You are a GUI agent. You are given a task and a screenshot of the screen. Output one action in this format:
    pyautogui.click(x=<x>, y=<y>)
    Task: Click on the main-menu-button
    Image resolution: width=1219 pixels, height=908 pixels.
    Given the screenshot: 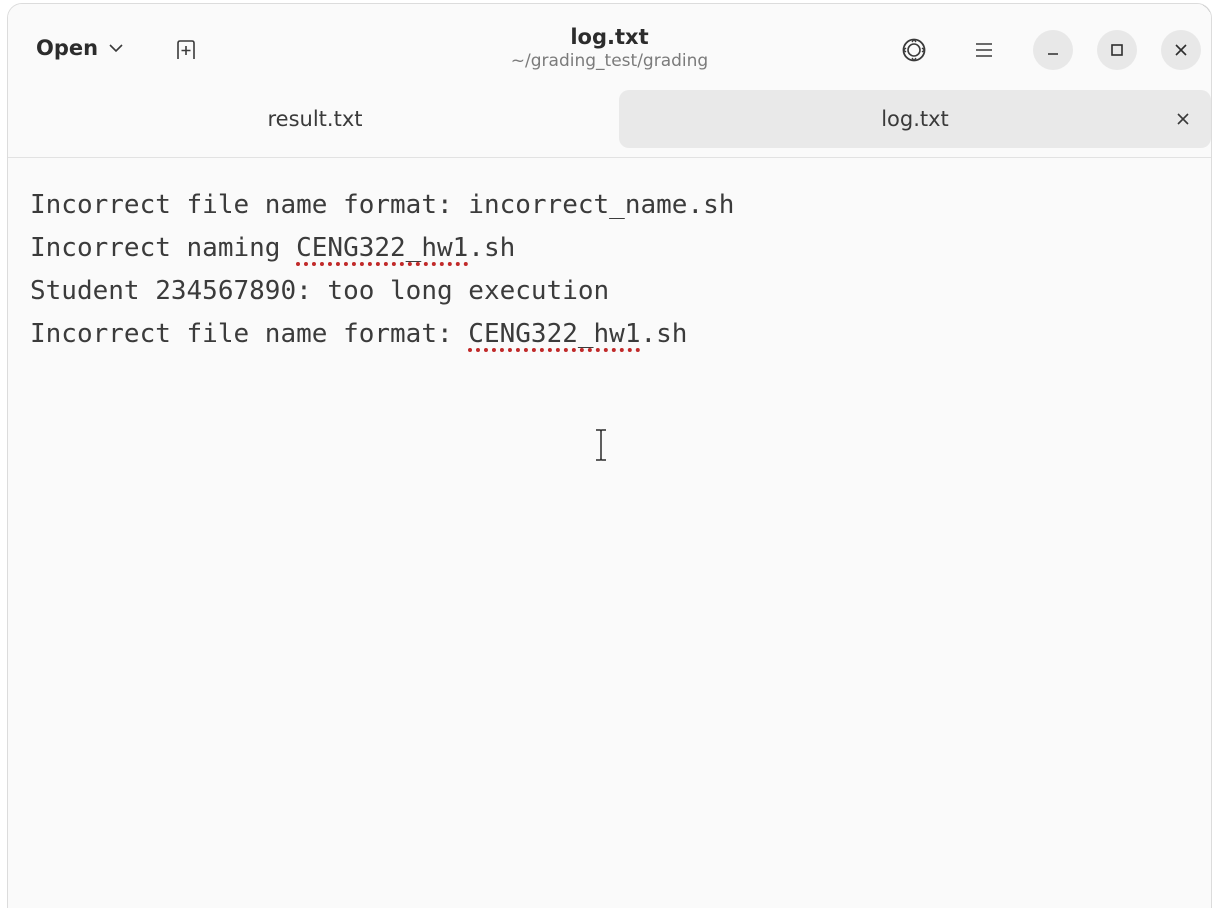 What is the action you would take?
    pyautogui.click(x=984, y=50)
    